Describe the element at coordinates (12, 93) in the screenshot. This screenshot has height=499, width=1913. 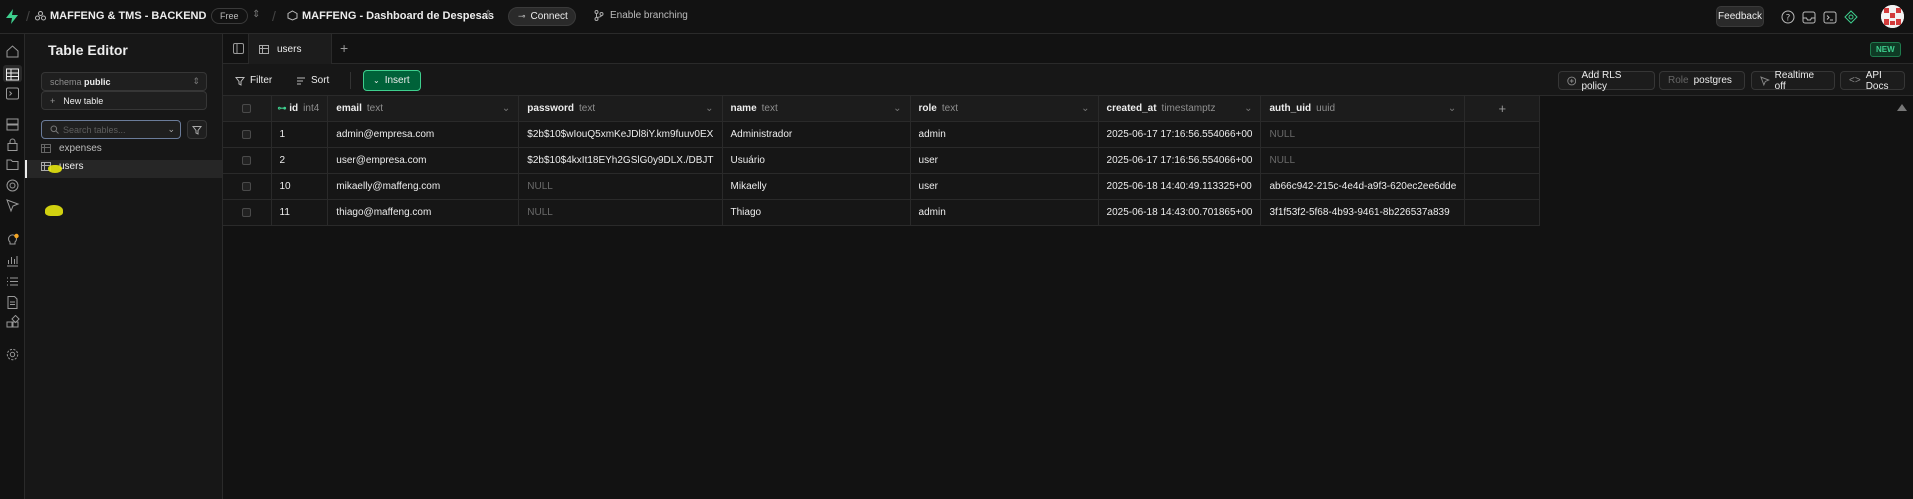
I see `sql-editor-icon` at that location.